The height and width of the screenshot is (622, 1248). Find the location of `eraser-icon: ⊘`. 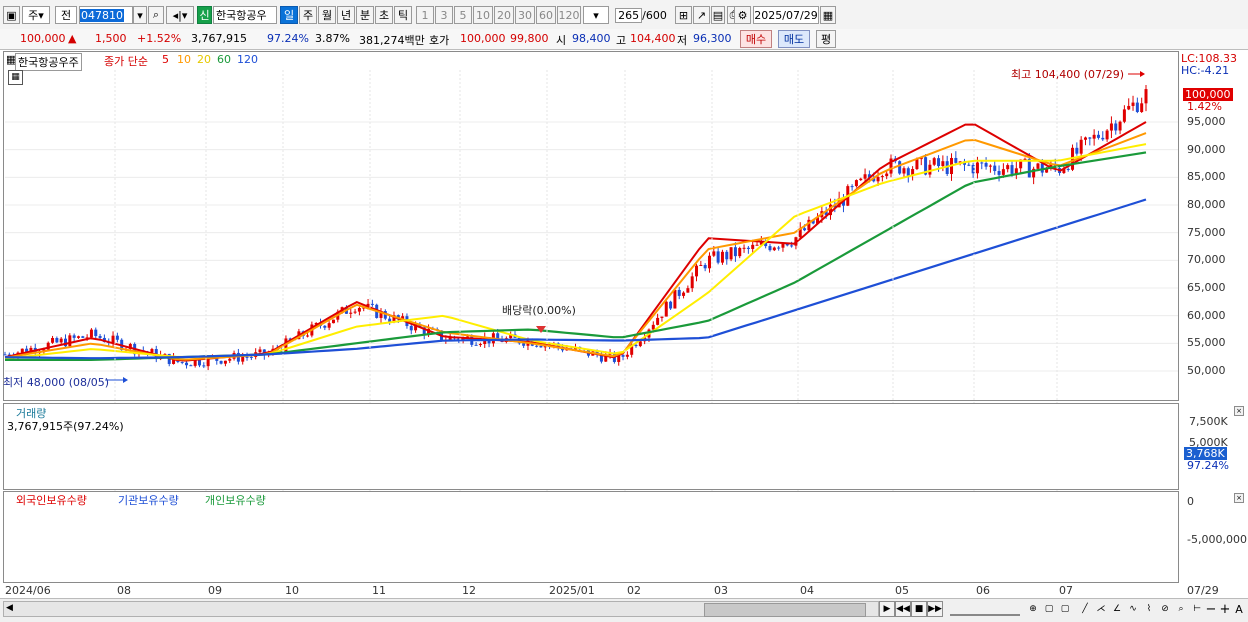

eraser-icon: ⊘ is located at coordinates (1165, 609).